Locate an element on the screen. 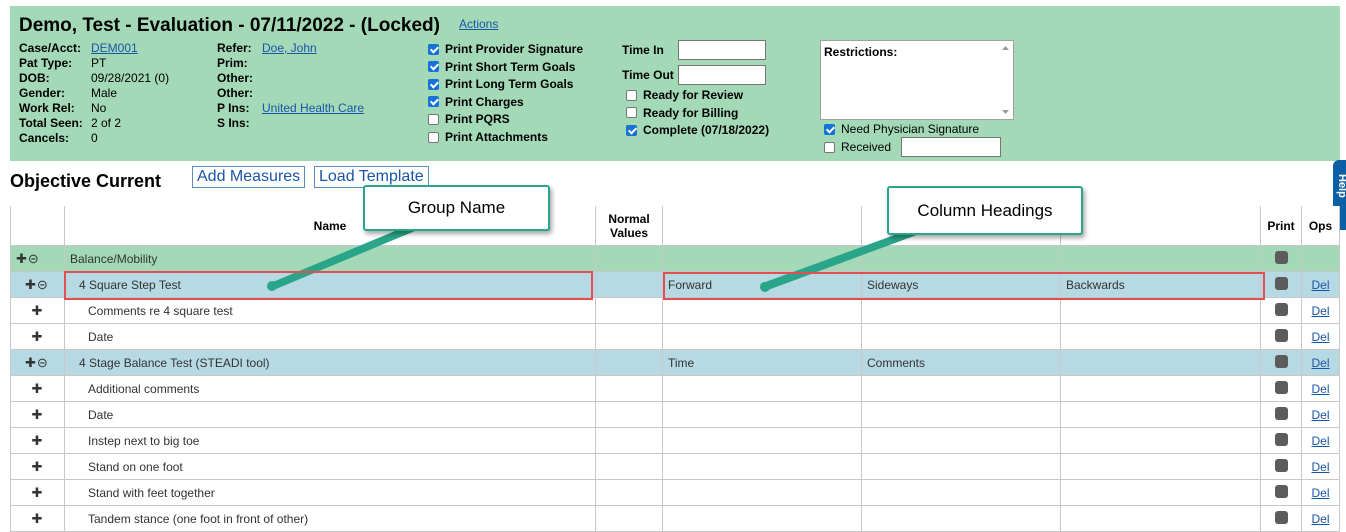 Image resolution: width=1346 pixels, height=532 pixels. column-headings-highlight is located at coordinates (964, 286).